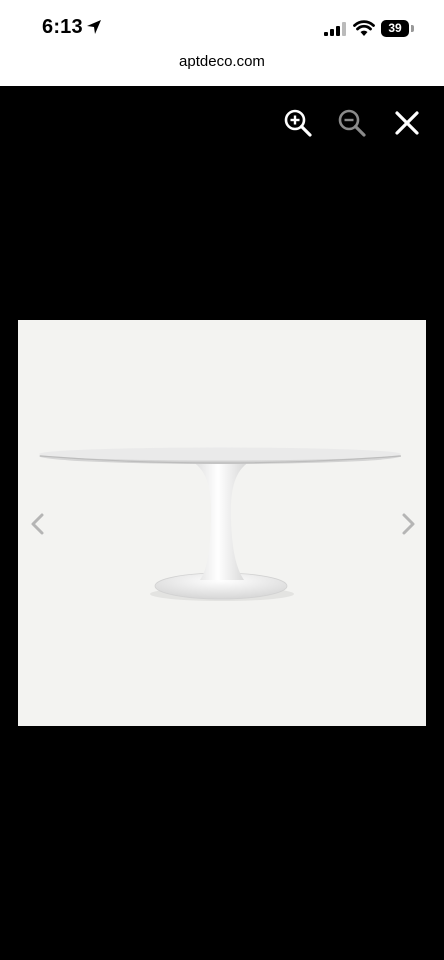 The image size is (444, 960). I want to click on cellular-signal-icon, so click(335, 29).